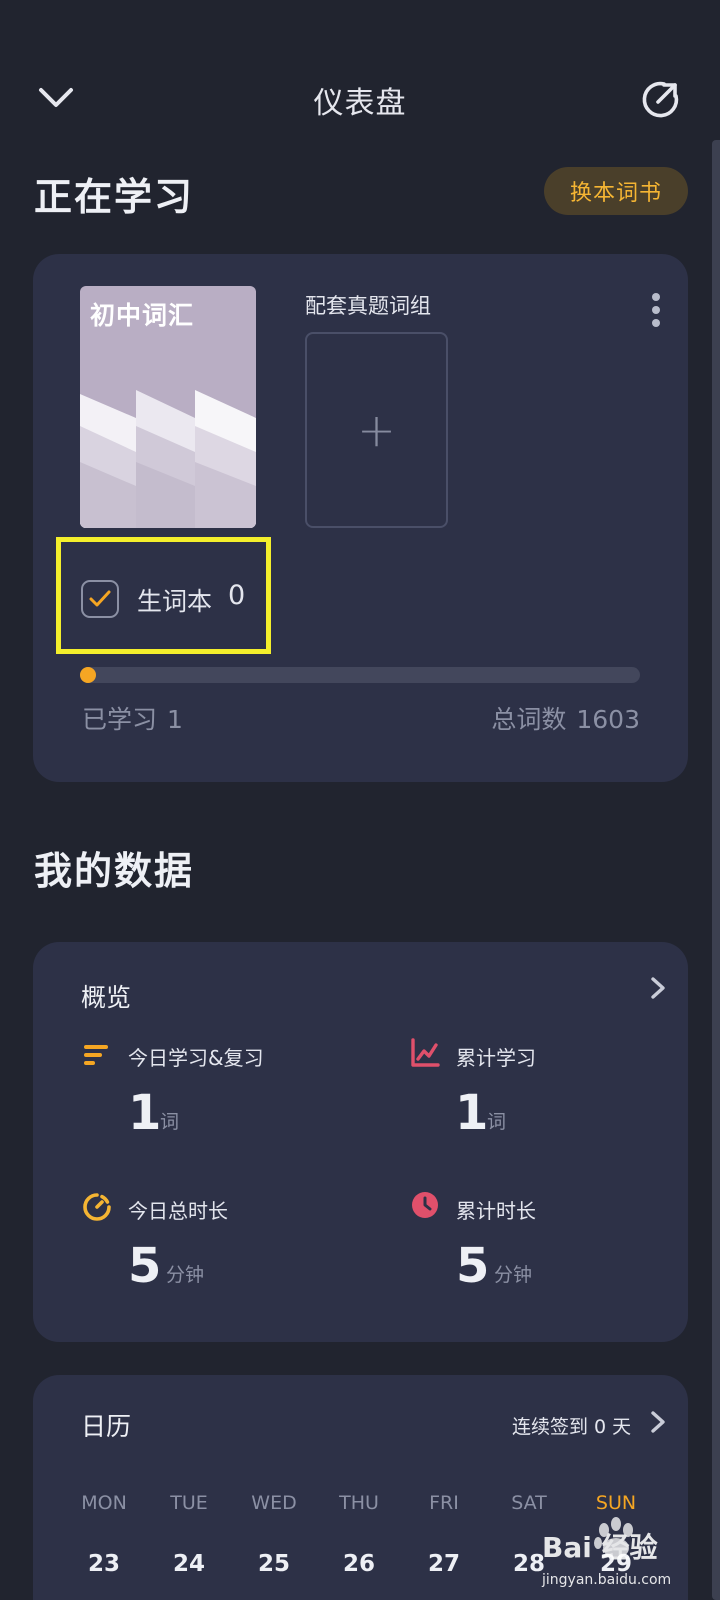 This screenshot has width=720, height=1600. What do you see at coordinates (360, 103) in the screenshot?
I see `page-title: 仪表盘` at bounding box center [360, 103].